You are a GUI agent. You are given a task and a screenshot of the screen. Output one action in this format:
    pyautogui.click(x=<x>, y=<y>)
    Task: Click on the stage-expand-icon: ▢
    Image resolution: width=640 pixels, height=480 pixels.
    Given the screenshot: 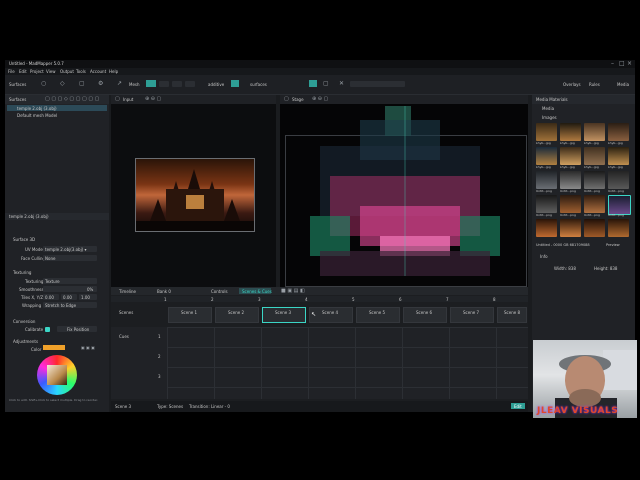 What is the action you would take?
    pyautogui.click(x=286, y=99)
    